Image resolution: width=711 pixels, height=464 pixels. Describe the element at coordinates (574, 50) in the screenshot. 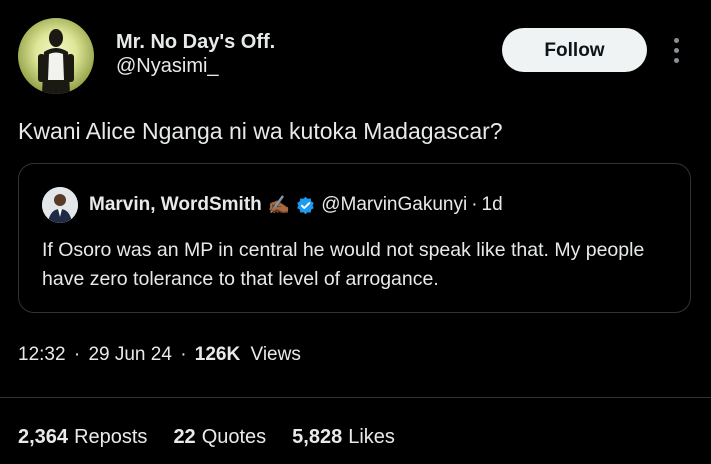

I see `follow-button: Follow` at that location.